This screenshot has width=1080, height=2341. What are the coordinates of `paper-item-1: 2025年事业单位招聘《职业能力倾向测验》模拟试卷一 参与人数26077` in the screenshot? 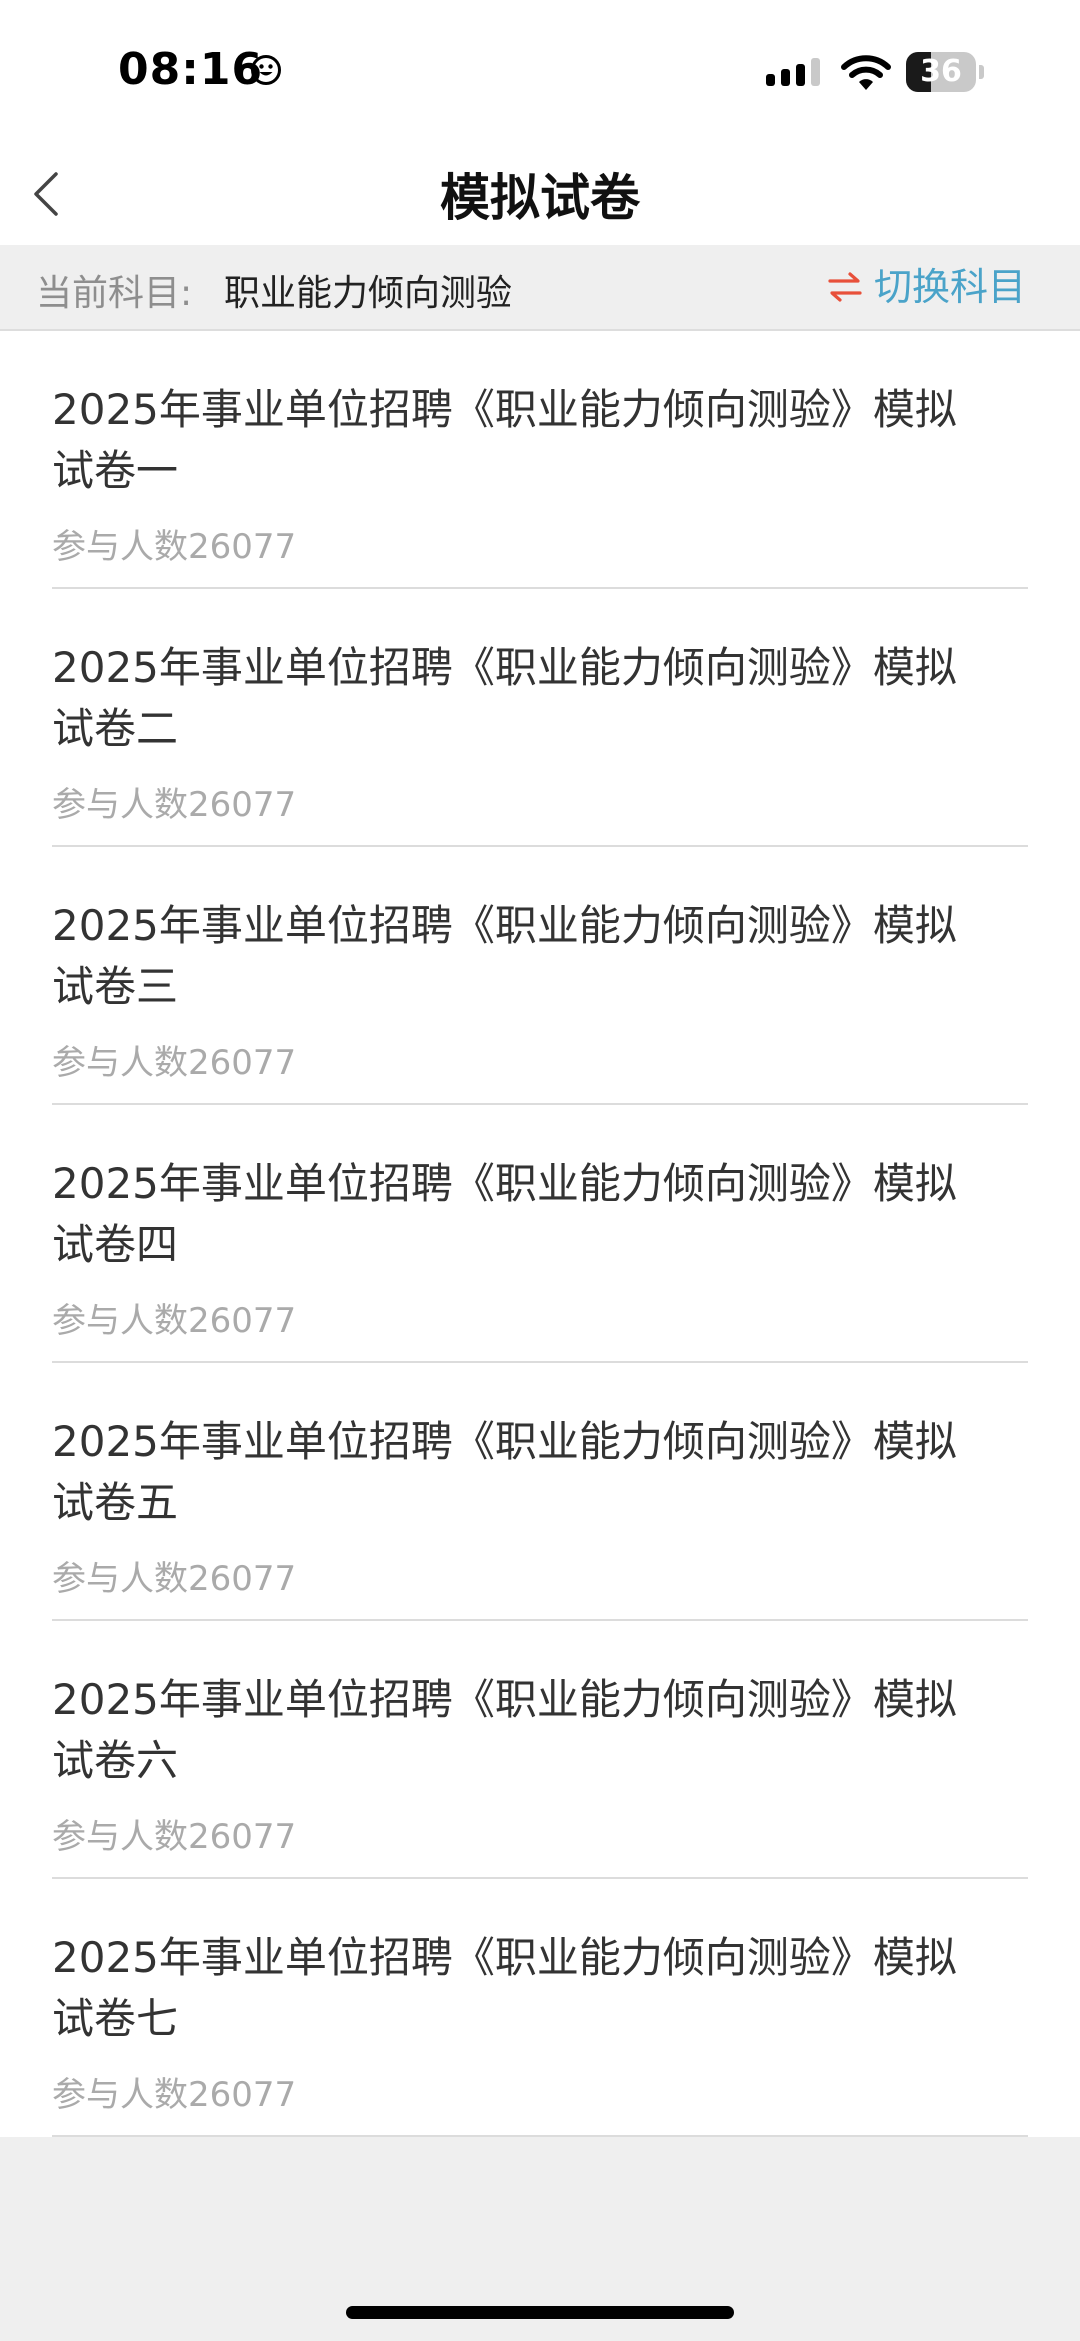 It's located at (540, 460).